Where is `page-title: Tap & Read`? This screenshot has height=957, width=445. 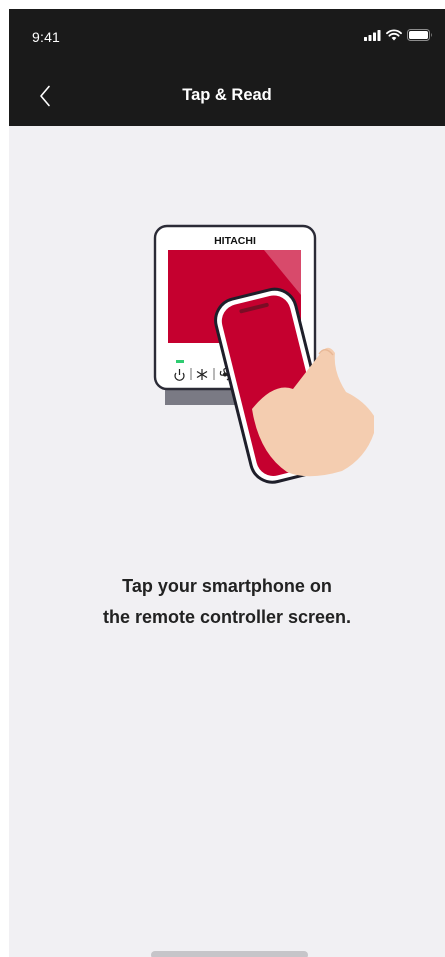
page-title: Tap & Read is located at coordinates (227, 95).